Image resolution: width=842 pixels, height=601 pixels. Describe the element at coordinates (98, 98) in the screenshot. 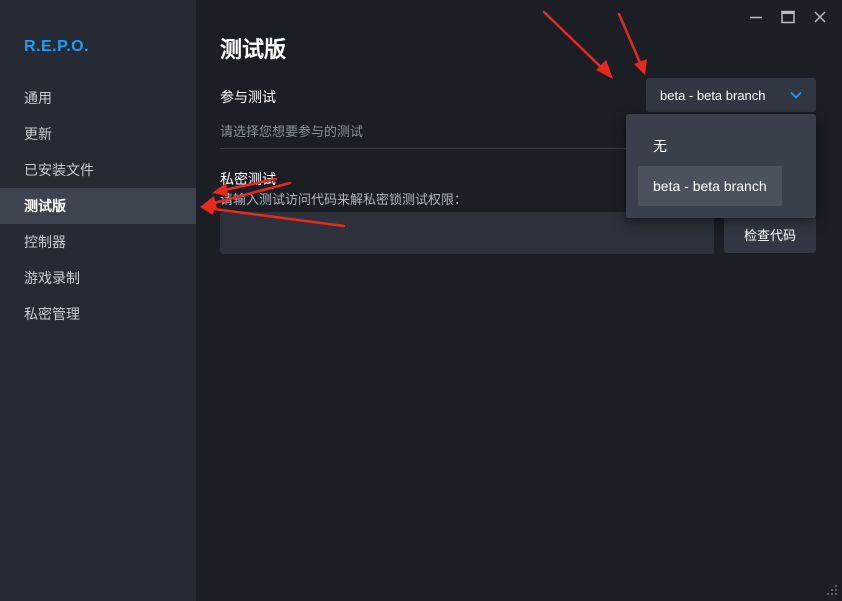

I see `sidebar-item-general: 通用` at that location.